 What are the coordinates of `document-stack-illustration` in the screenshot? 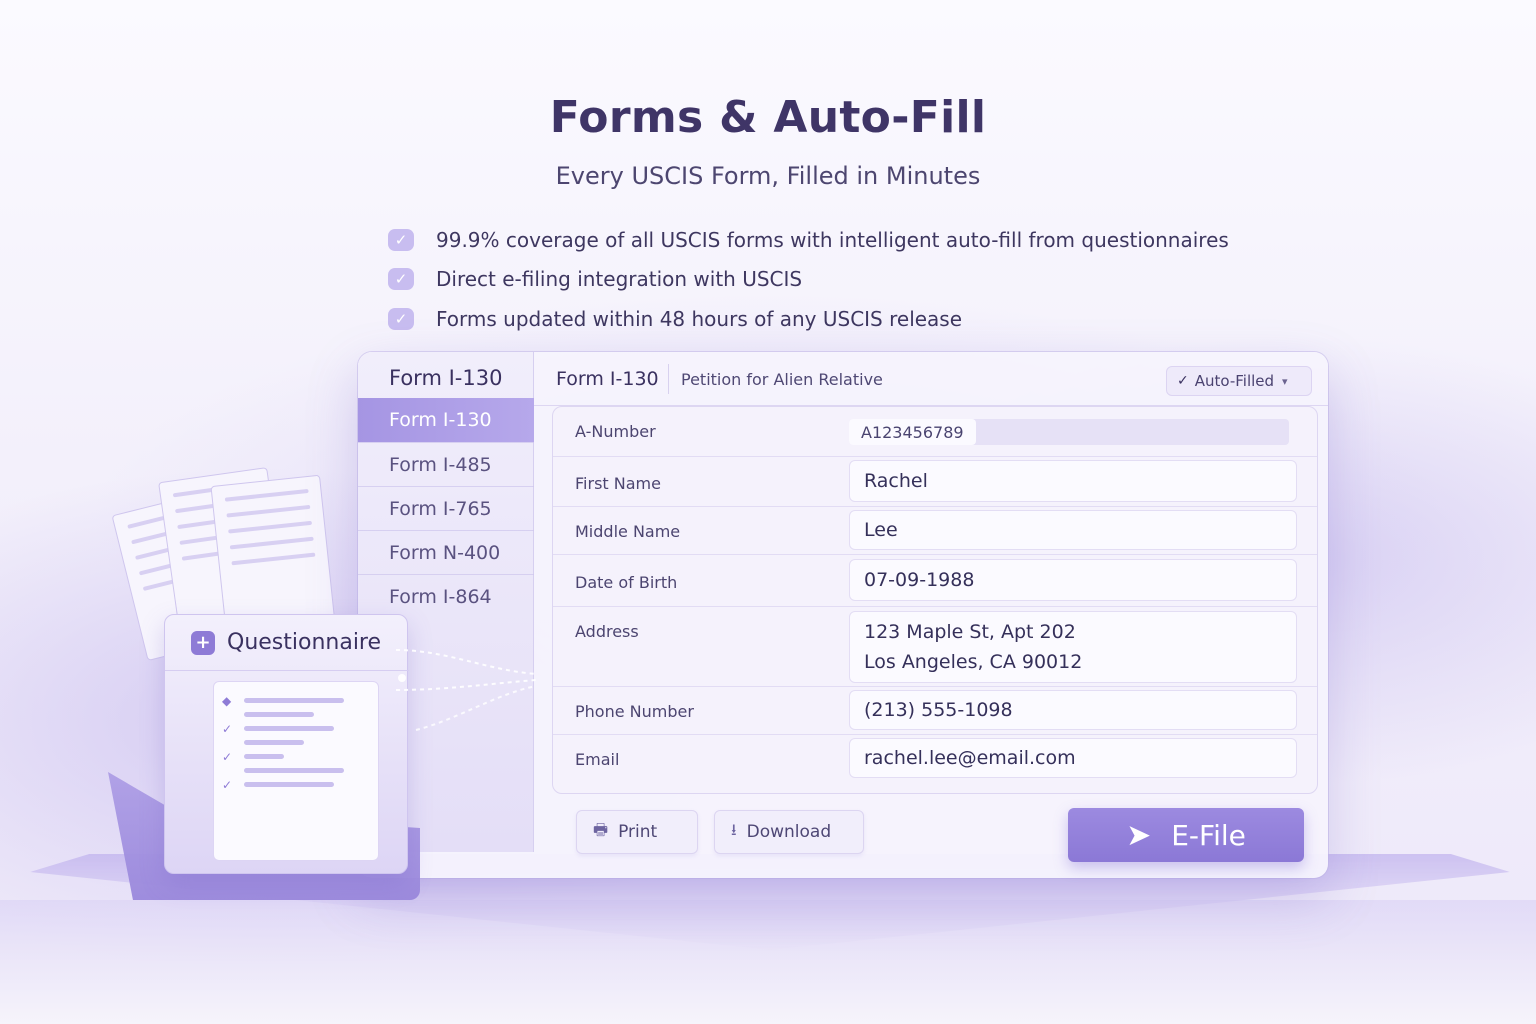 It's located at (229, 561).